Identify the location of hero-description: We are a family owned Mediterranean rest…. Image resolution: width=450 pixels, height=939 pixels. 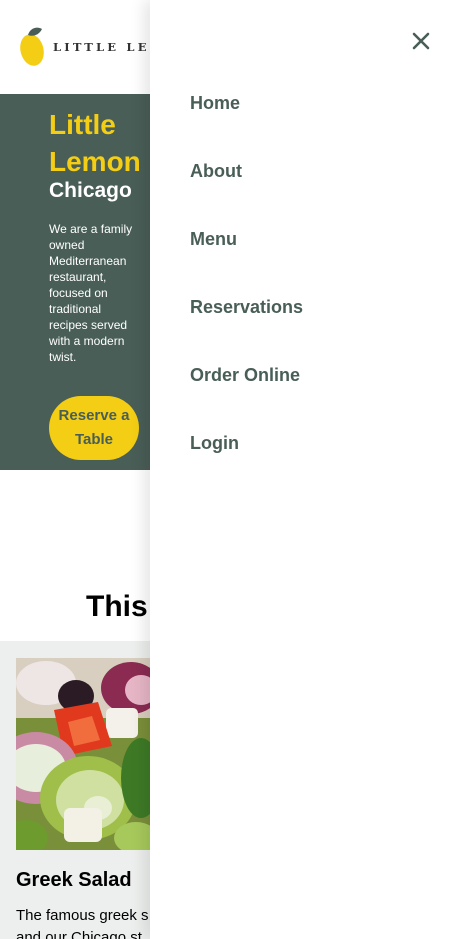
(91, 293).